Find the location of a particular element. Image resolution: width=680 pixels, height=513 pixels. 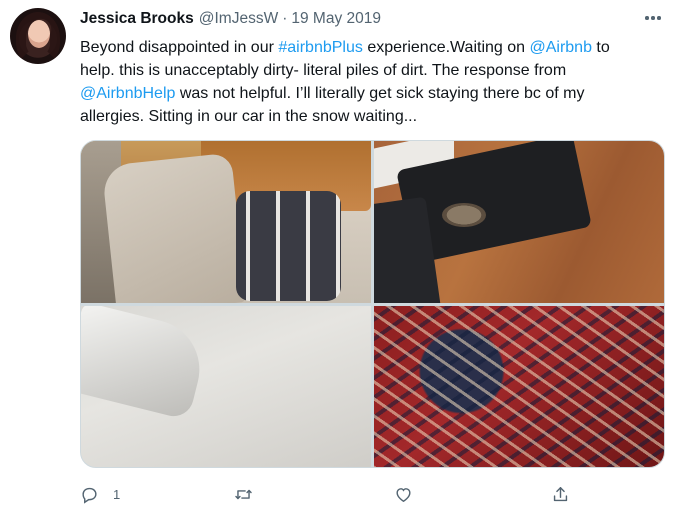

avatar-face is located at coordinates (39, 34).